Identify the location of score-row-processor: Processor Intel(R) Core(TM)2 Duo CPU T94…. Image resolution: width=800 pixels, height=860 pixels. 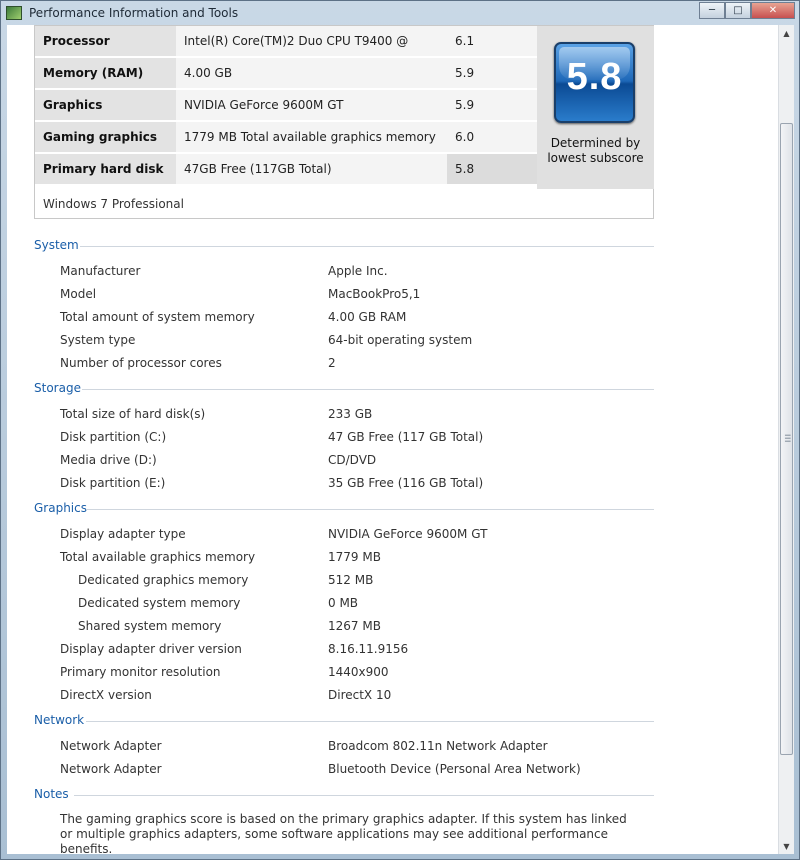
(289, 52).